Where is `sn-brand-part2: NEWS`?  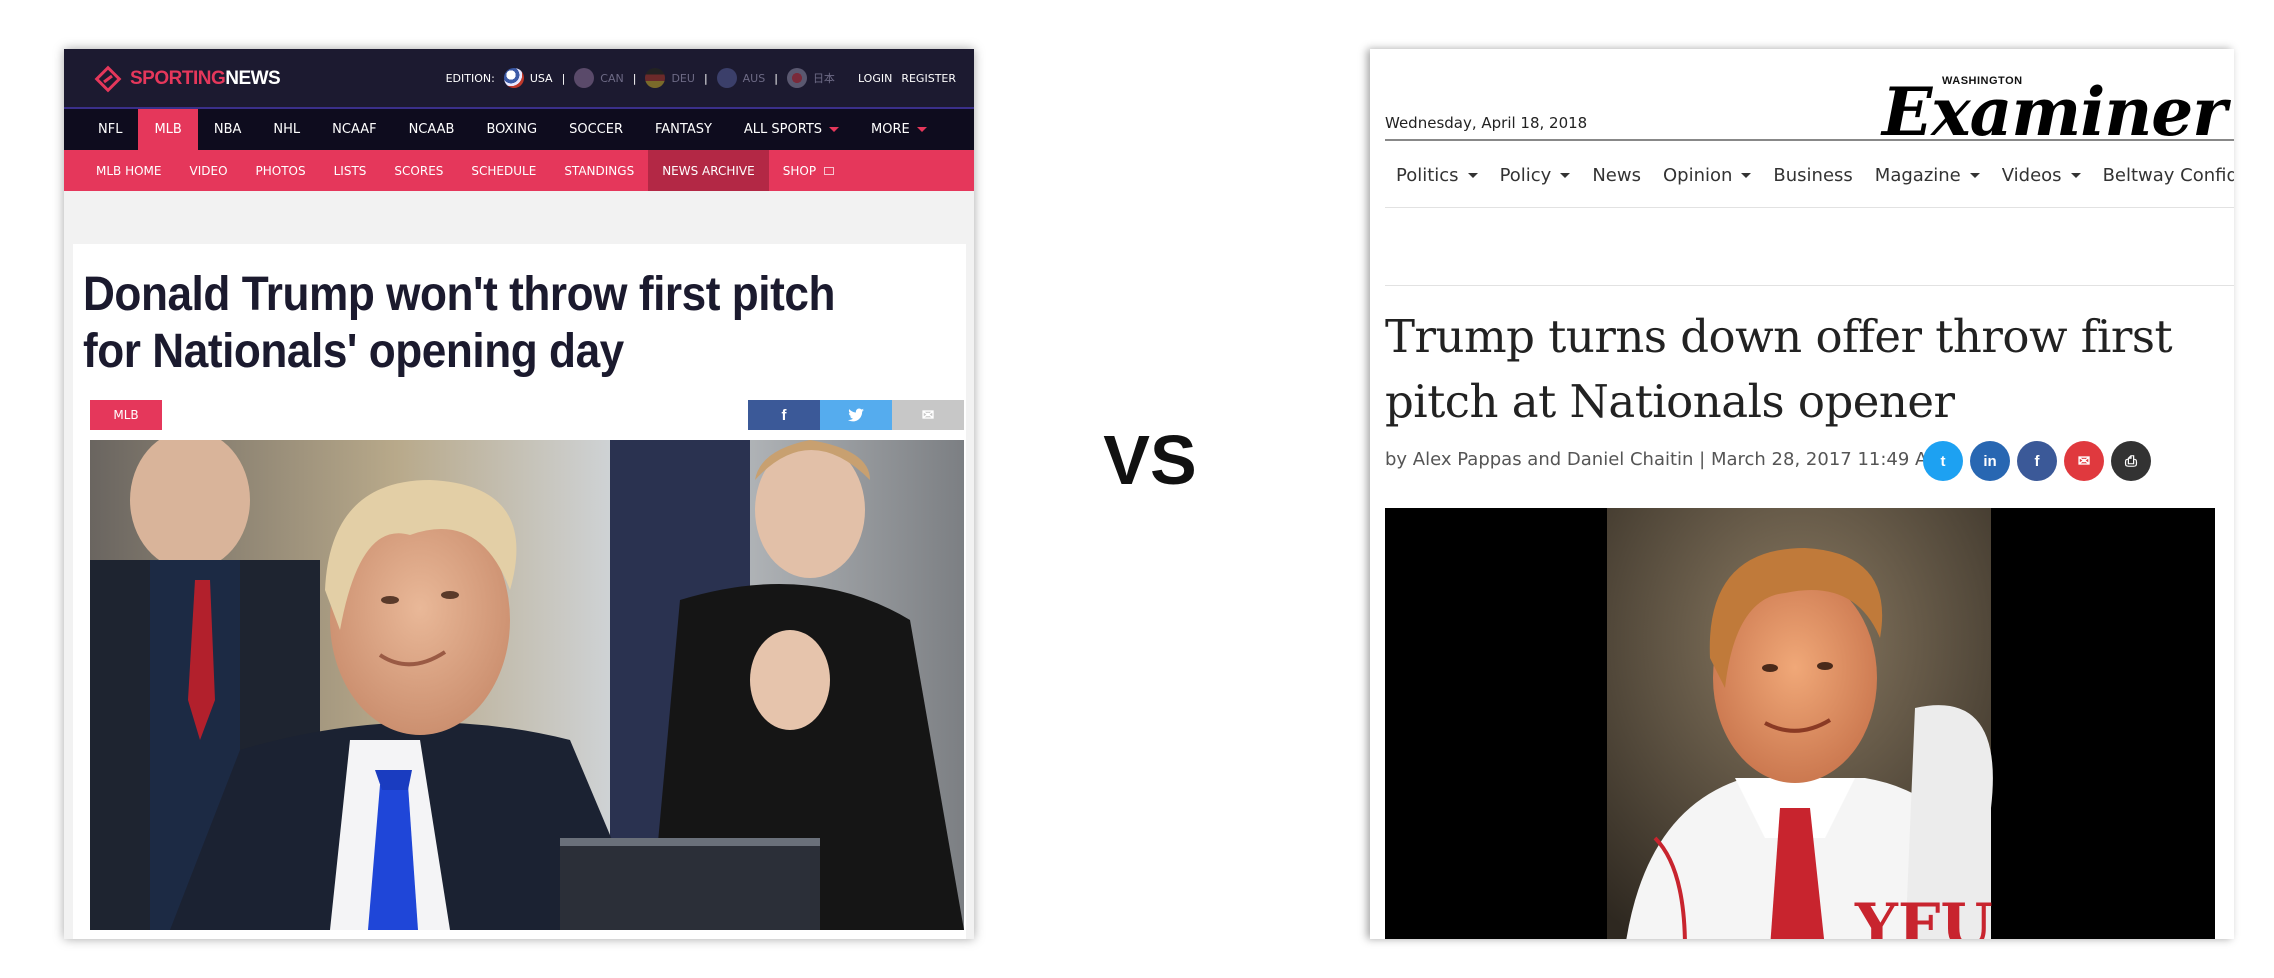 sn-brand-part2: NEWS is located at coordinates (253, 78).